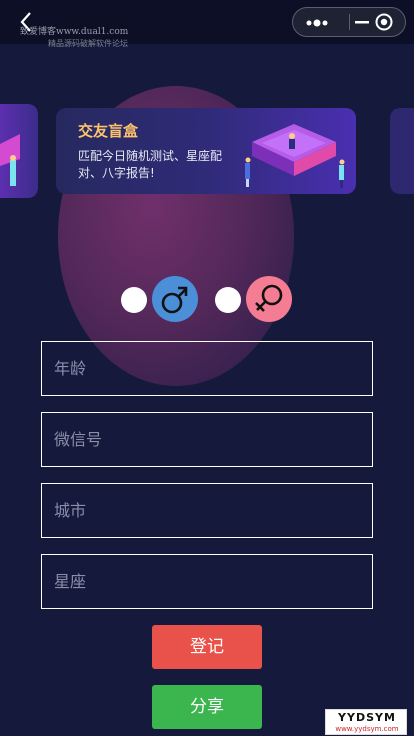  I want to click on constellation-input, so click(207, 581).